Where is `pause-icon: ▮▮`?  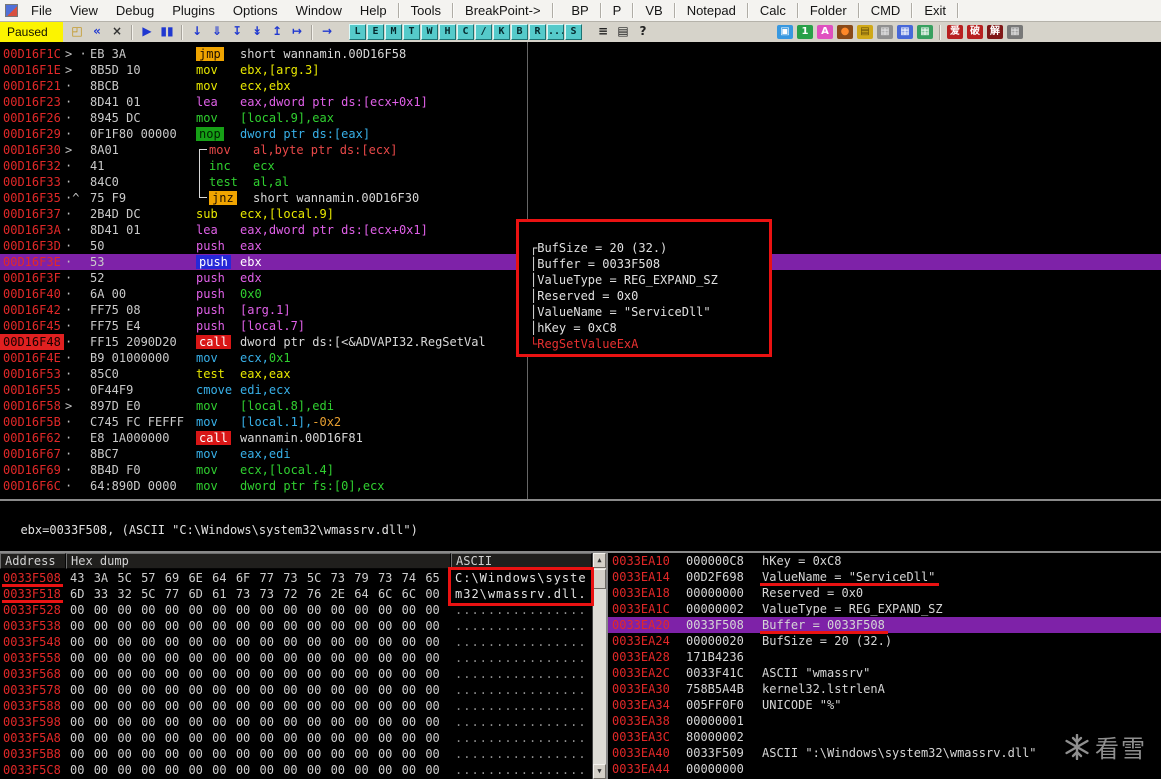 pause-icon: ▮▮ is located at coordinates (167, 32).